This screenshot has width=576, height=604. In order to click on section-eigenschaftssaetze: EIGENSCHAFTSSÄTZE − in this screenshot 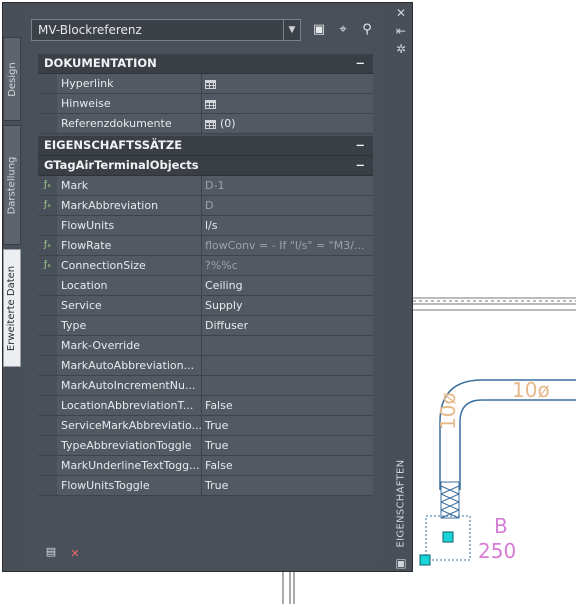, I will do `click(205, 146)`.